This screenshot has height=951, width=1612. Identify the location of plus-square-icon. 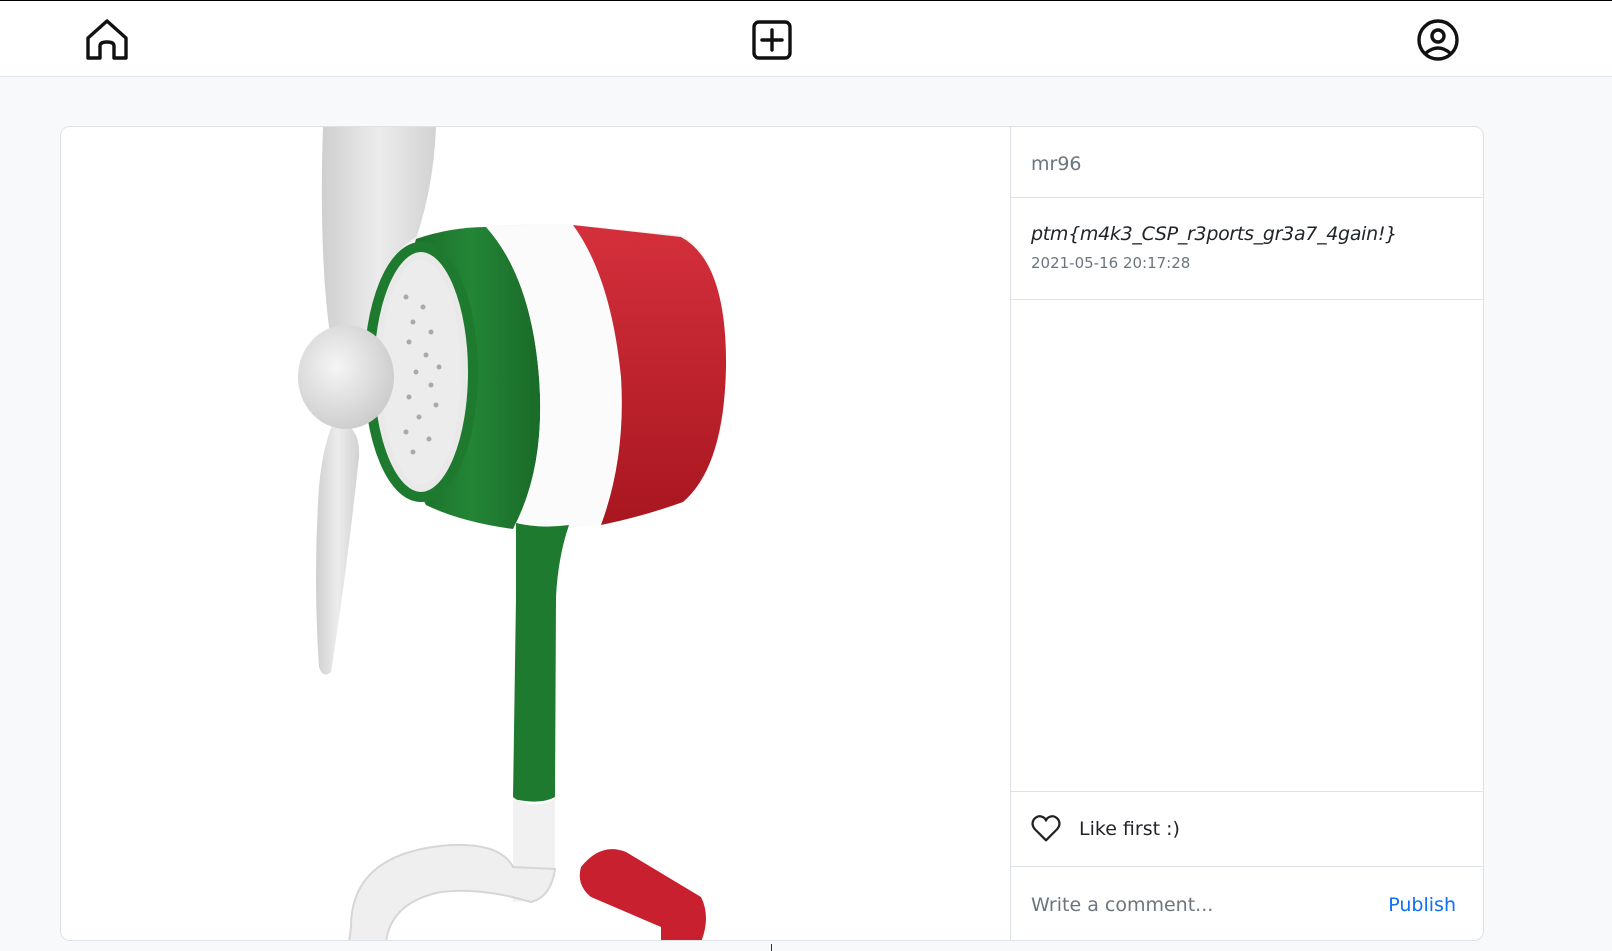
(772, 40).